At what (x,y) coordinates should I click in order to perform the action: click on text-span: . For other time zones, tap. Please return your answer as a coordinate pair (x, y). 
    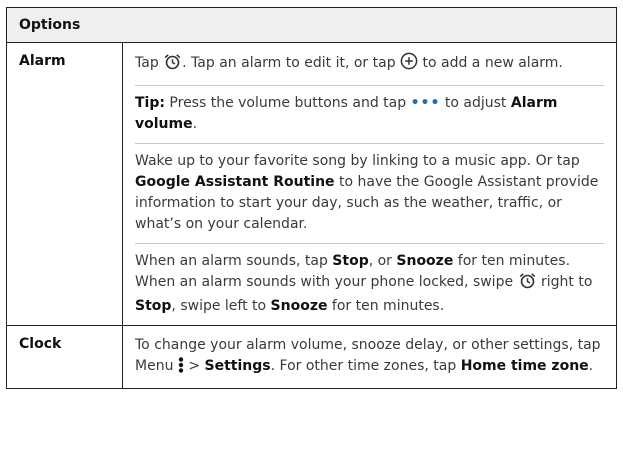
    Looking at the image, I should click on (365, 366).